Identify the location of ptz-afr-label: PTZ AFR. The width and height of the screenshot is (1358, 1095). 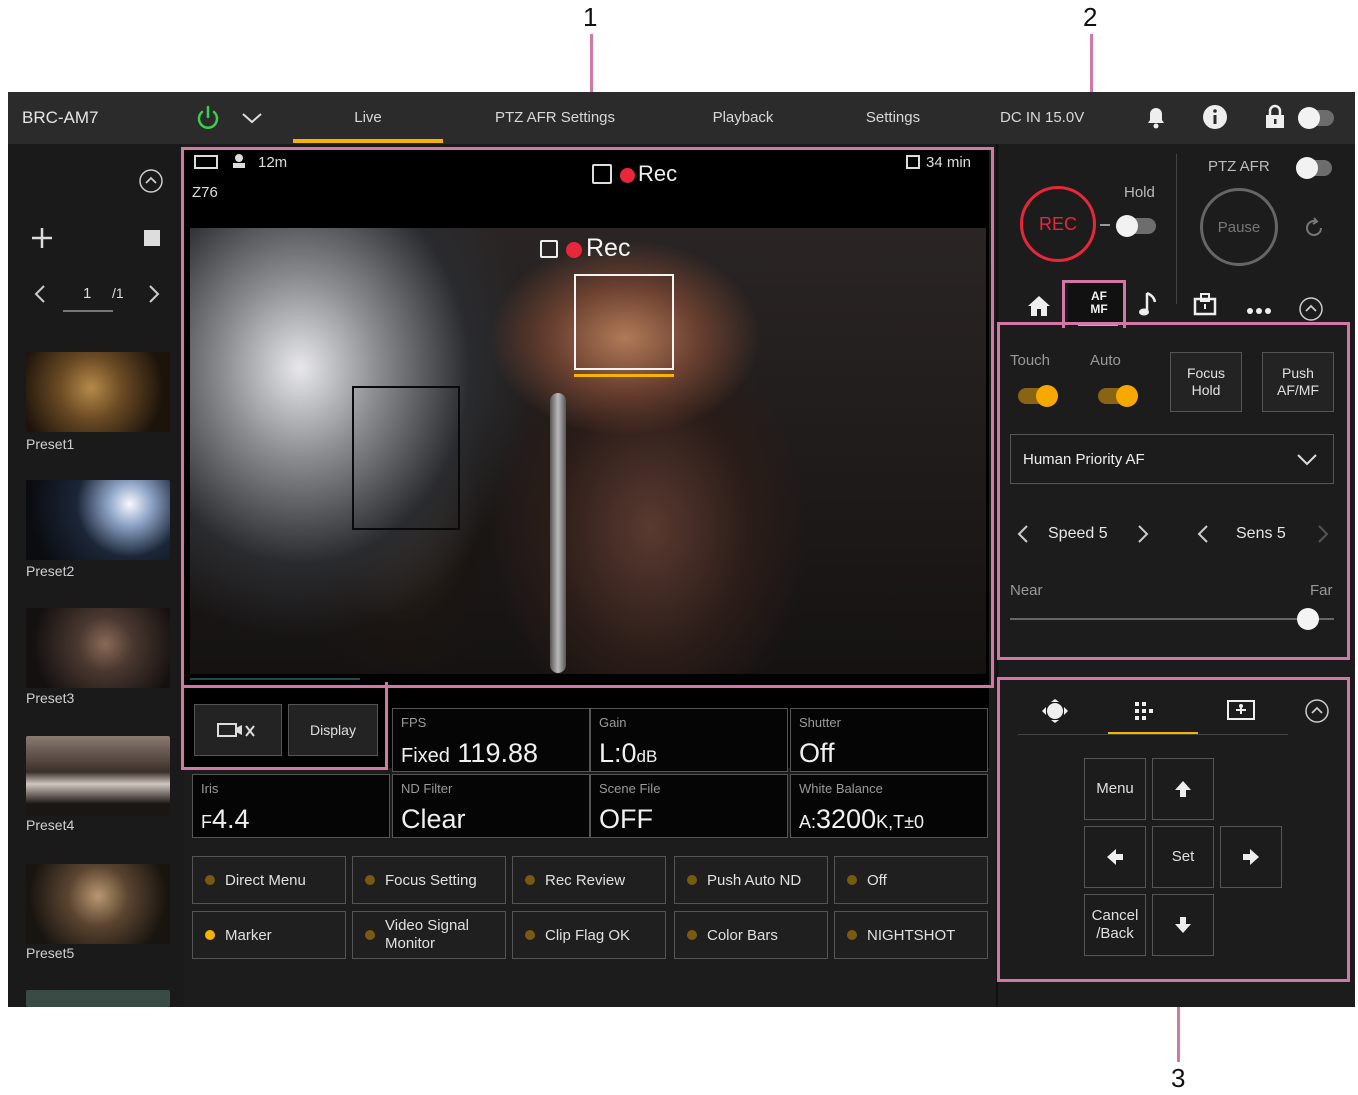
(1239, 166).